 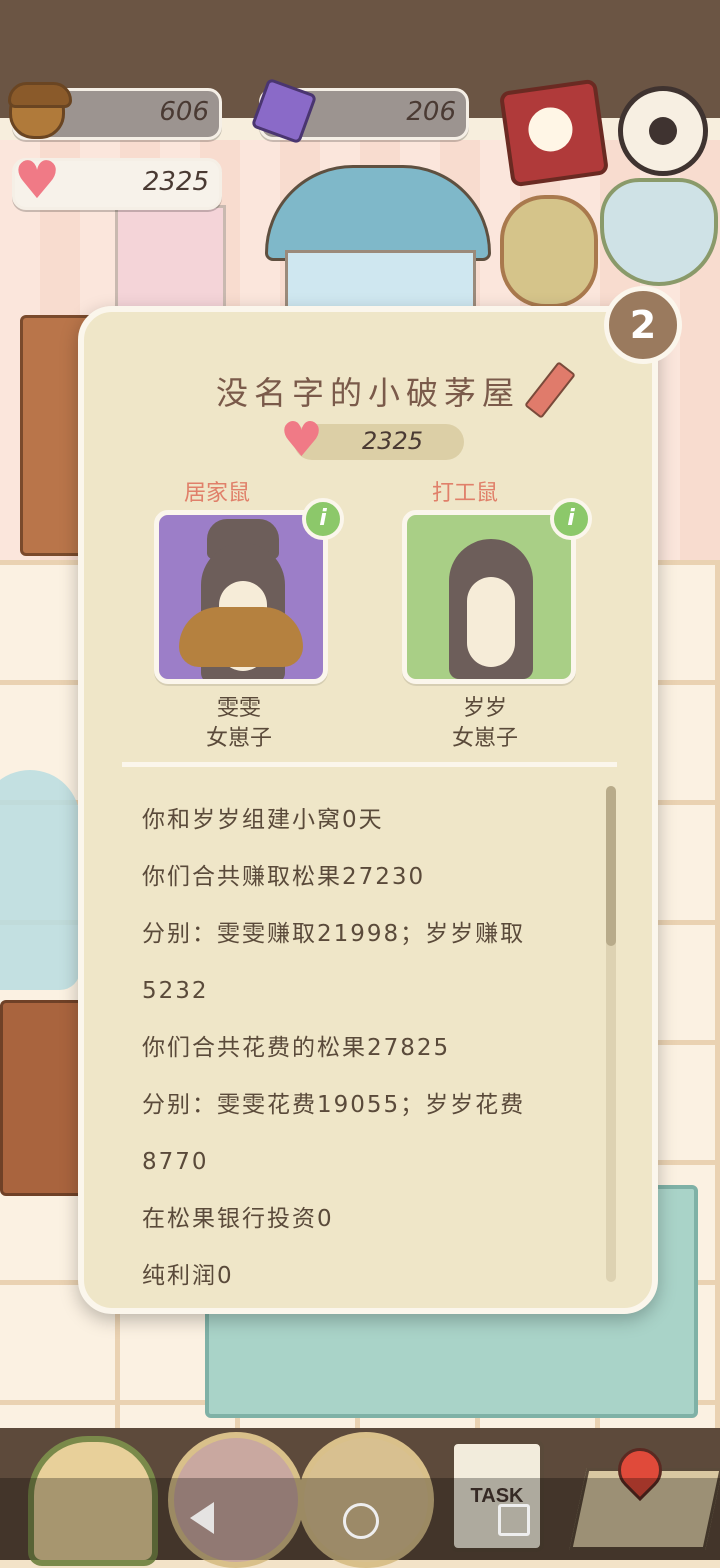 What do you see at coordinates (464, 493) in the screenshot?
I see `resident-role: 打工鼠` at bounding box center [464, 493].